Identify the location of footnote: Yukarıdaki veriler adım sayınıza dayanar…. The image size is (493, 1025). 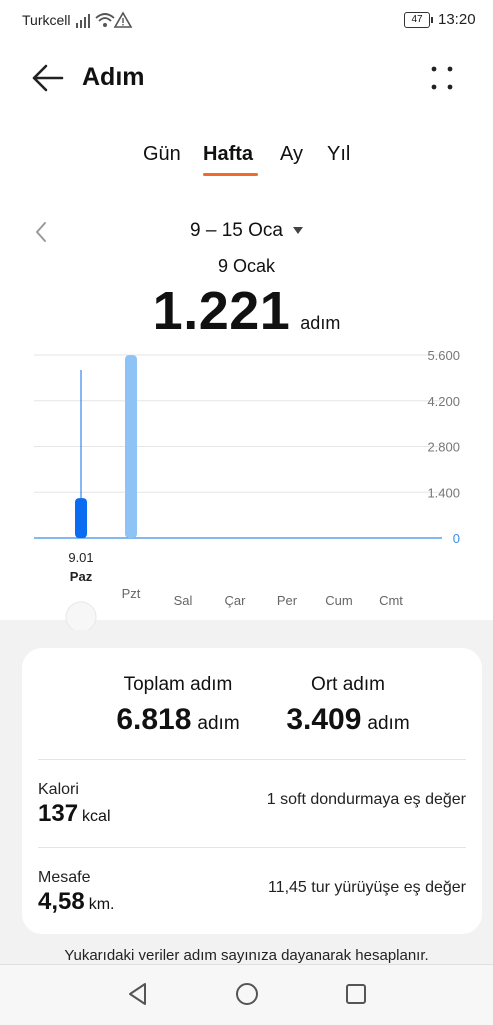
(246, 955).